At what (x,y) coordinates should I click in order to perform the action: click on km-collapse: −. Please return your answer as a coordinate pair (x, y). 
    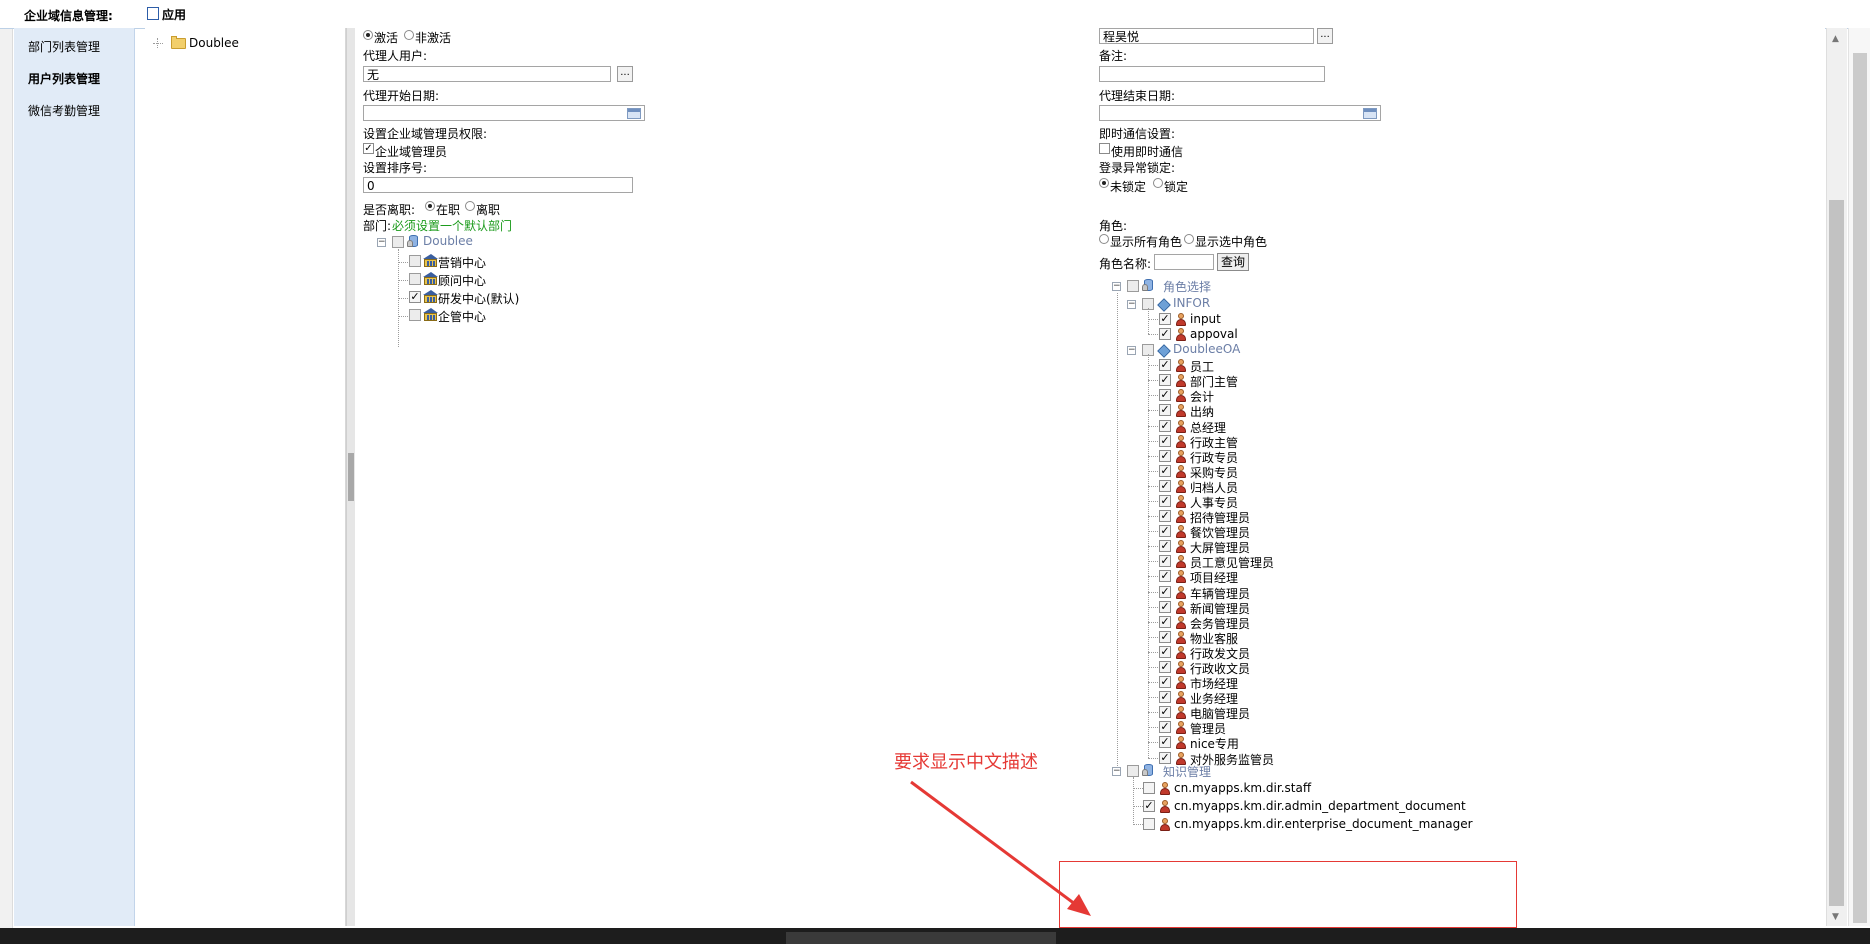
    Looking at the image, I should click on (1116, 771).